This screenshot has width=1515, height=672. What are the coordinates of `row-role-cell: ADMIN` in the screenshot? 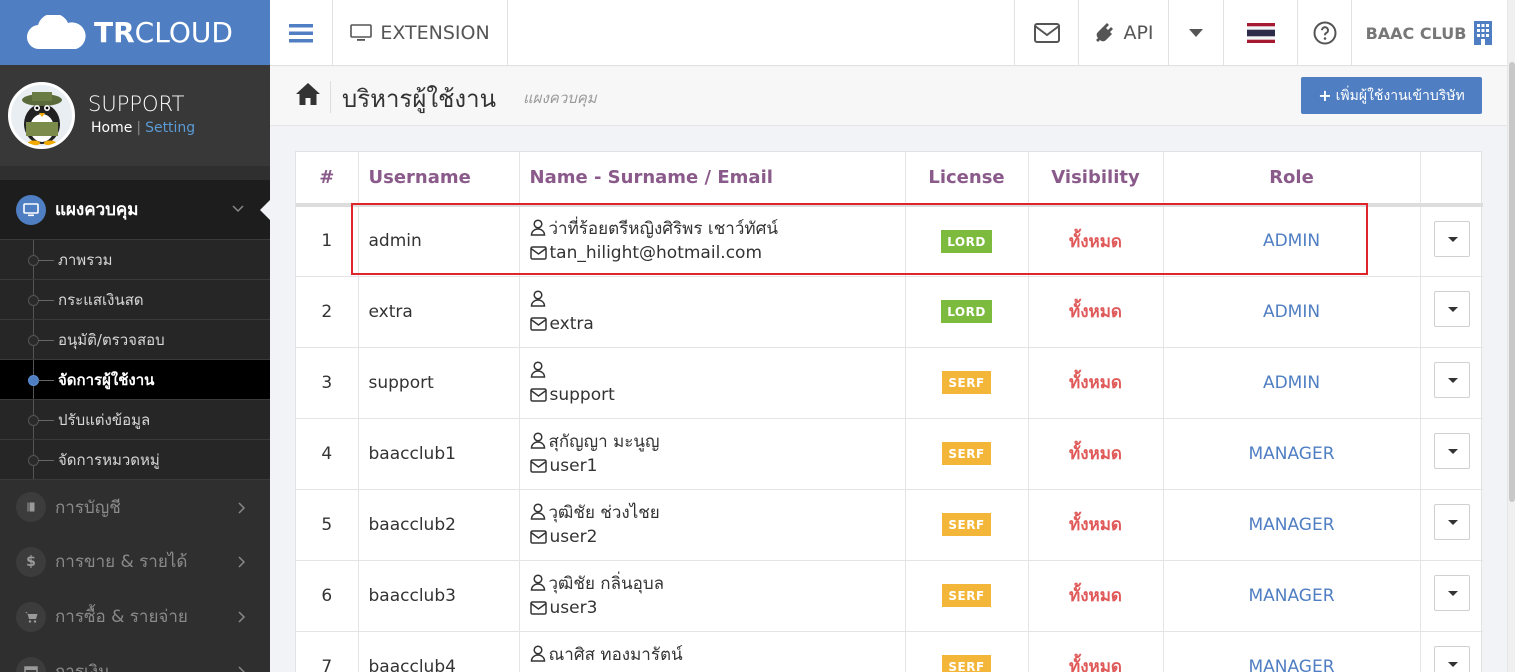 It's located at (1292, 382).